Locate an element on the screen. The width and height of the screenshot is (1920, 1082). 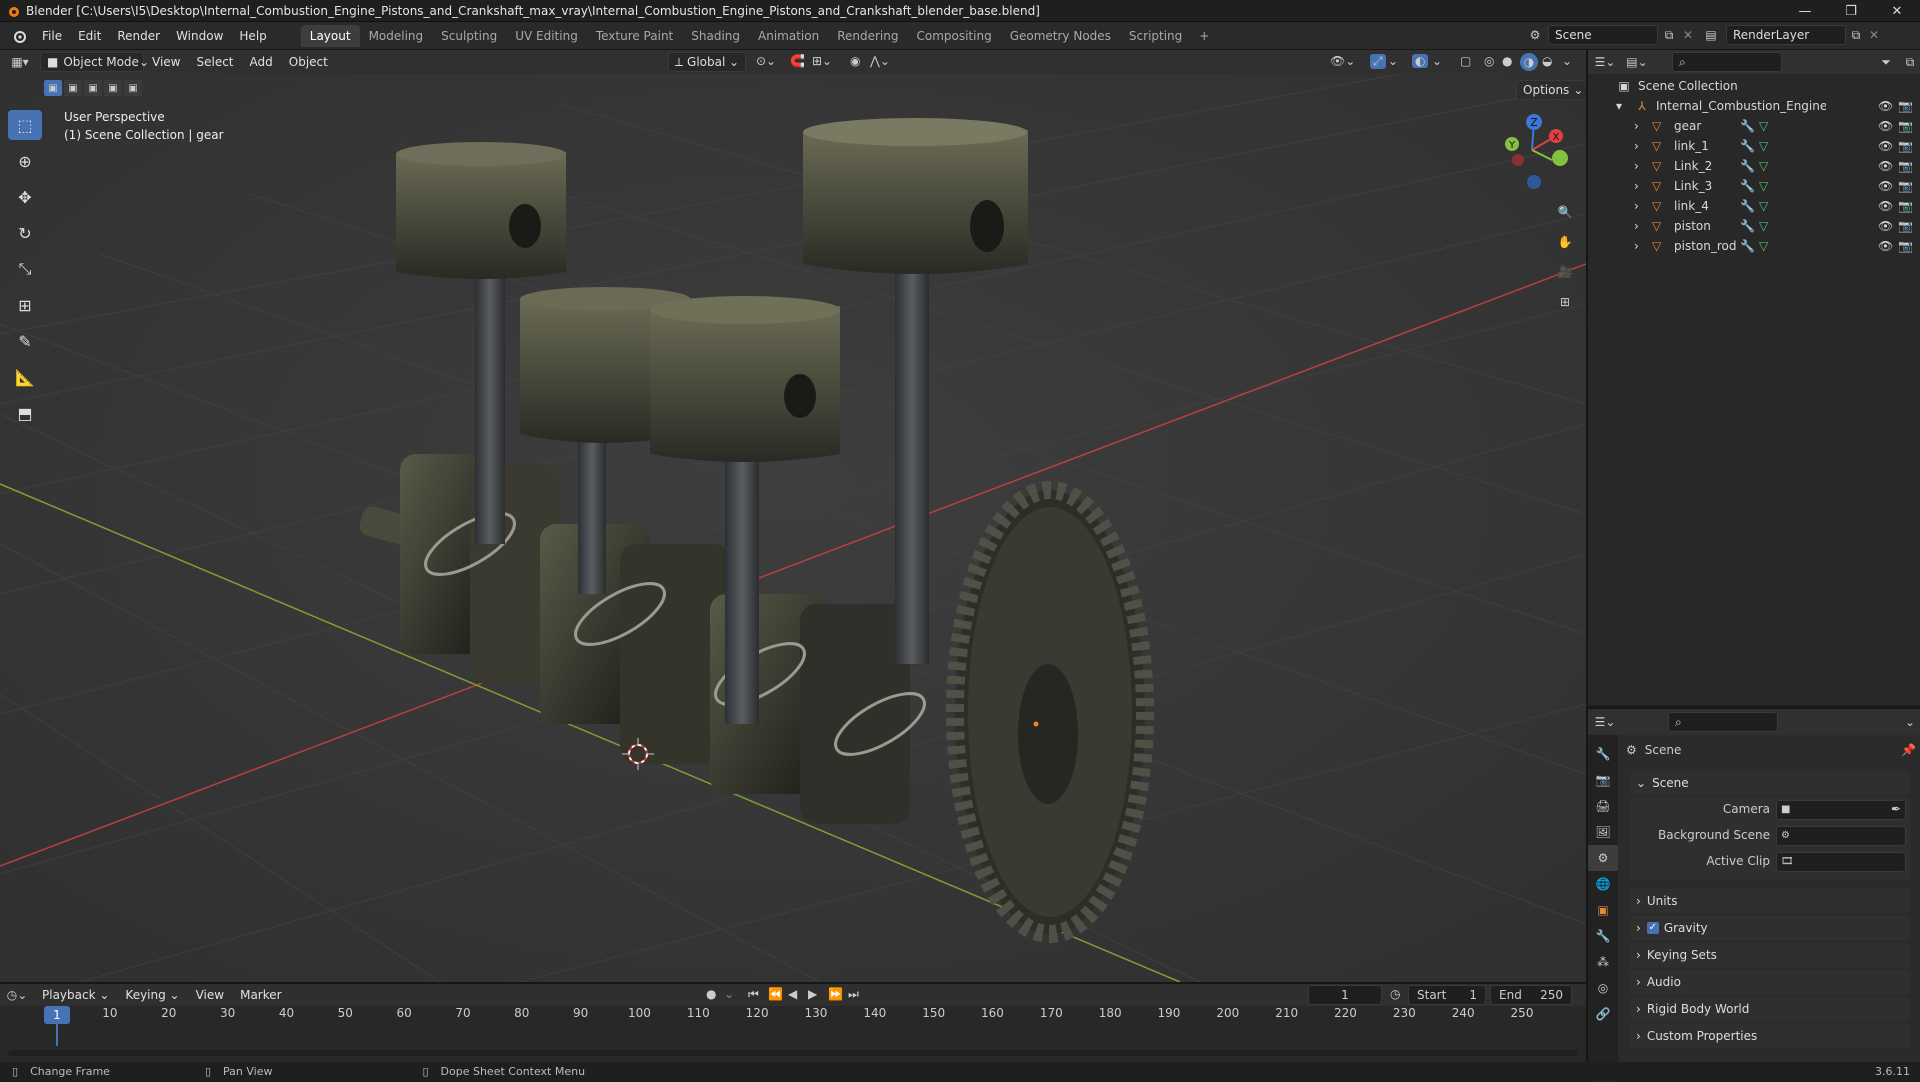
constraints-tab-icon: 🔗 is located at coordinates (1603, 1014).